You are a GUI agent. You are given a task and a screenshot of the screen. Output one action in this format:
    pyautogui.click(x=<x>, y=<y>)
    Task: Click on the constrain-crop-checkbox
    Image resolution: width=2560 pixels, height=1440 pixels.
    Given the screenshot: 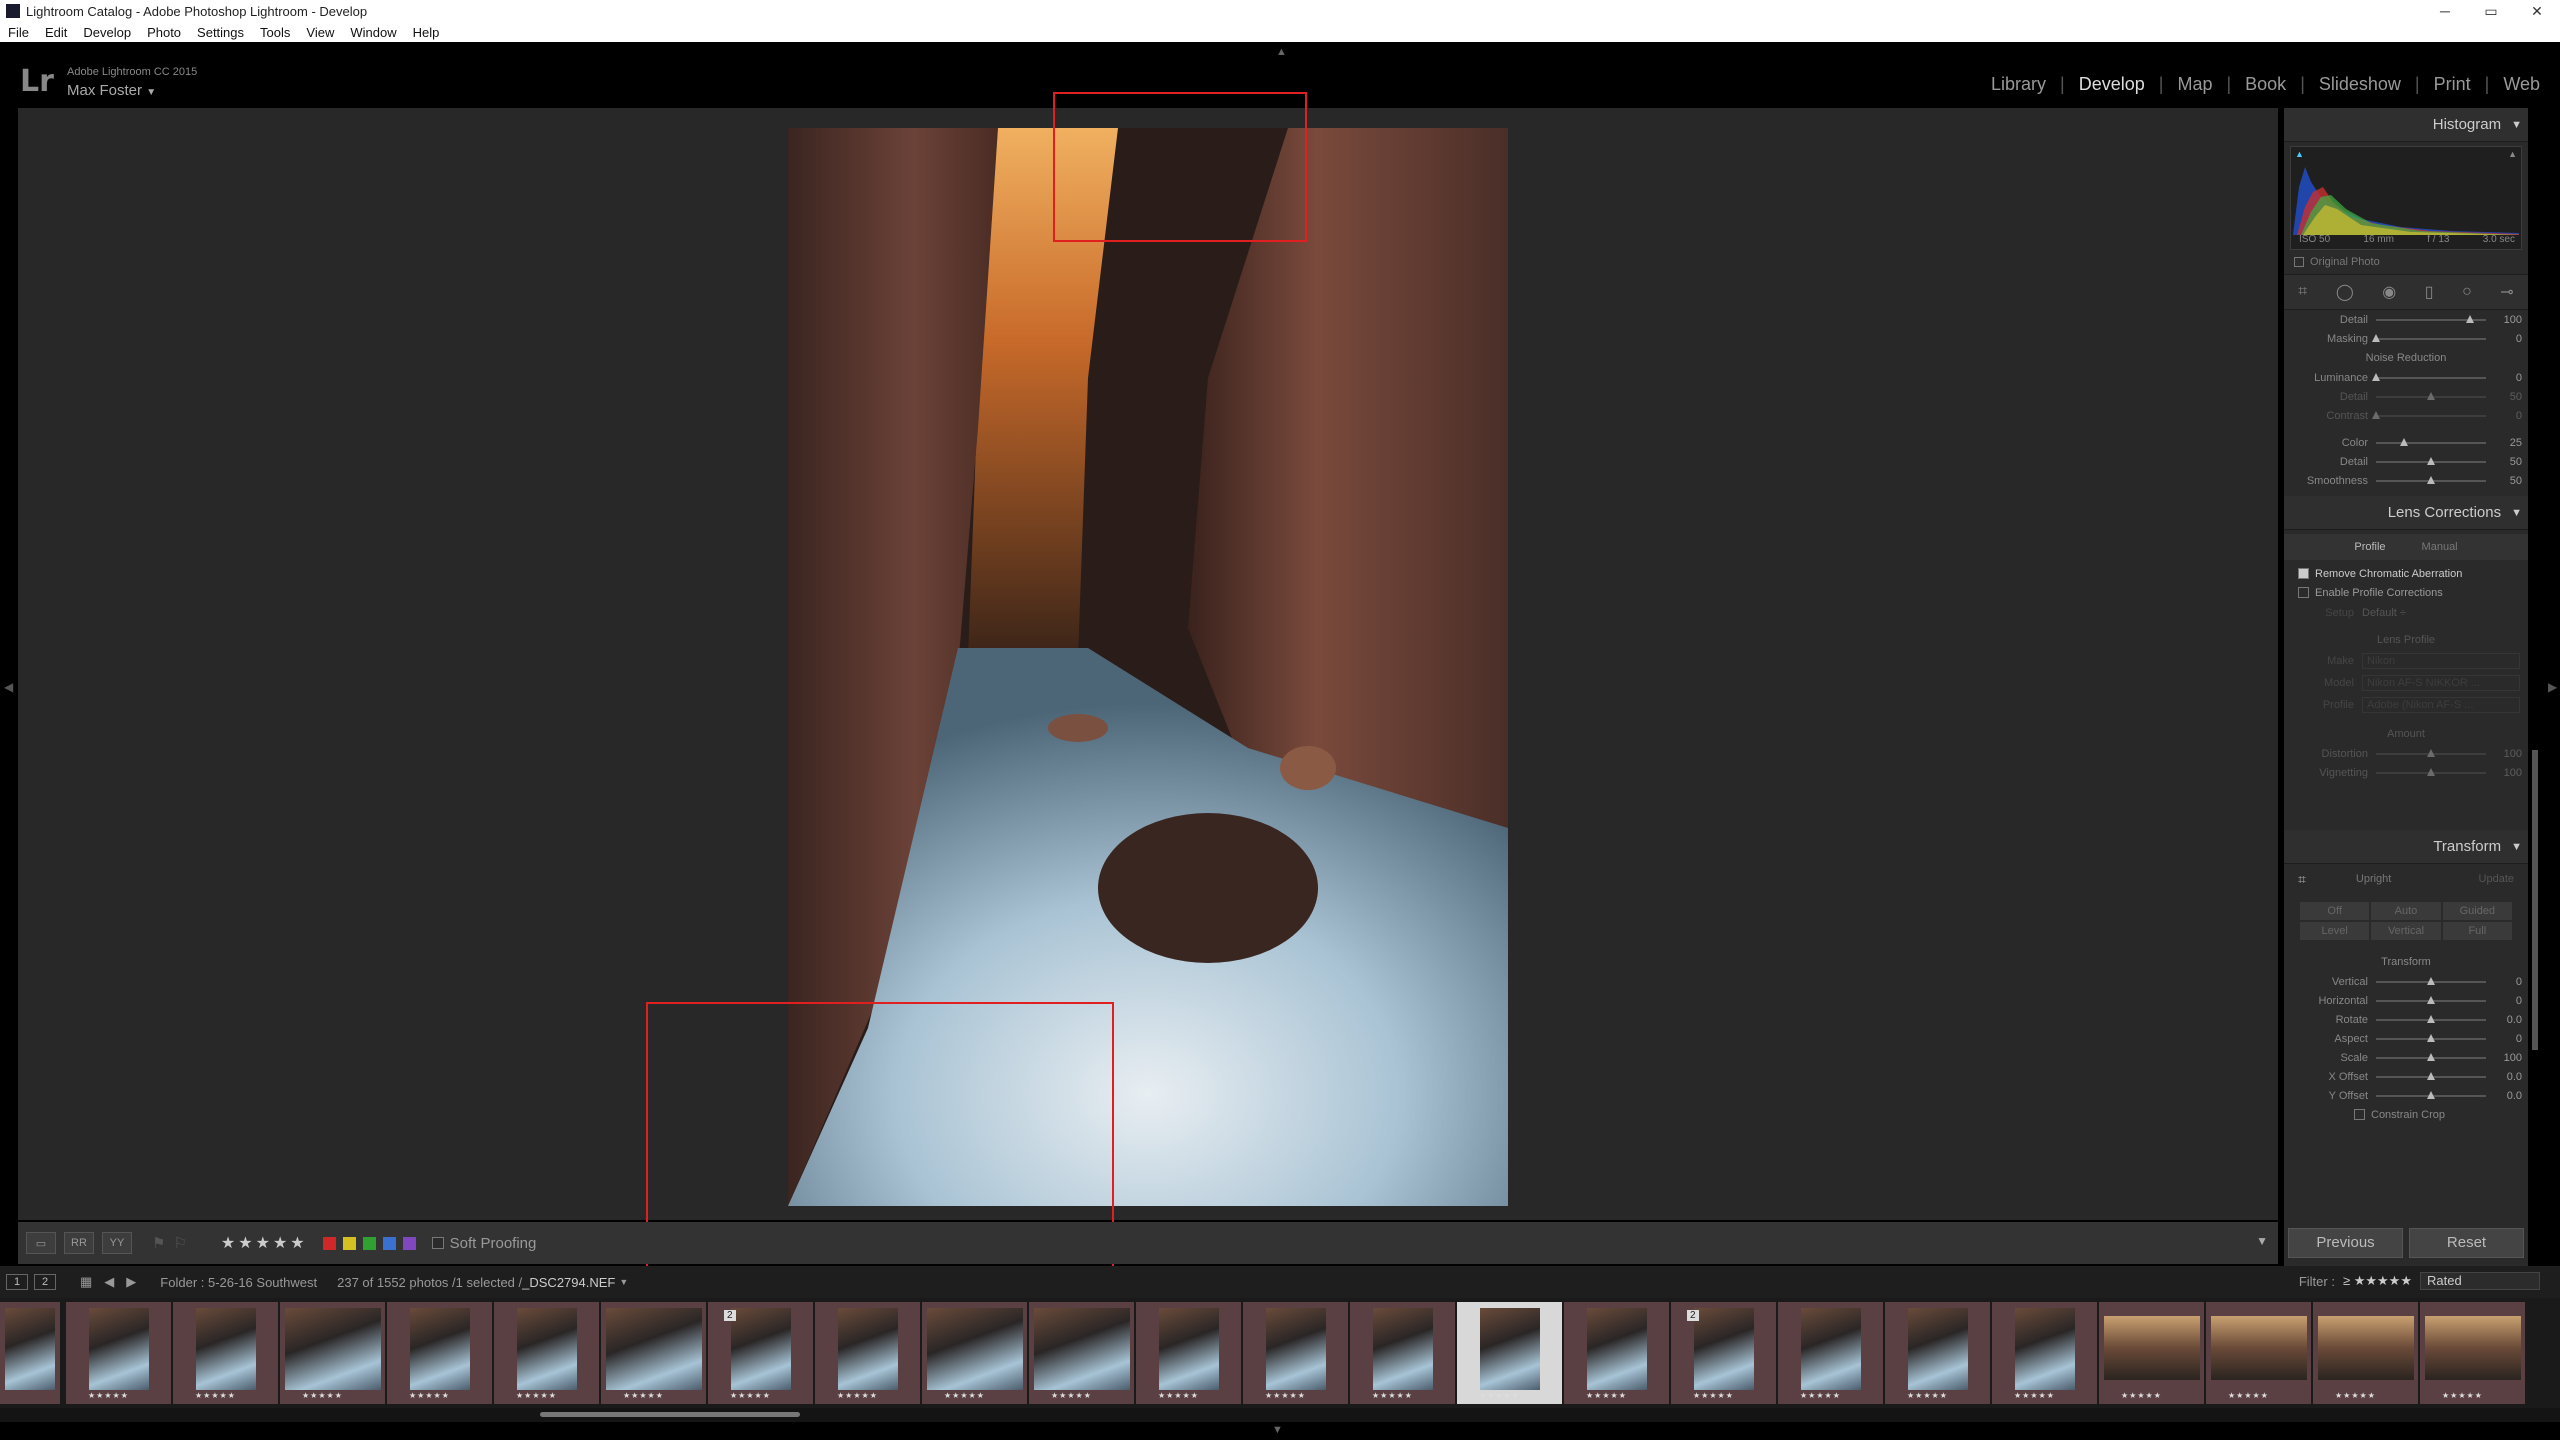 What is the action you would take?
    pyautogui.click(x=2359, y=1114)
    